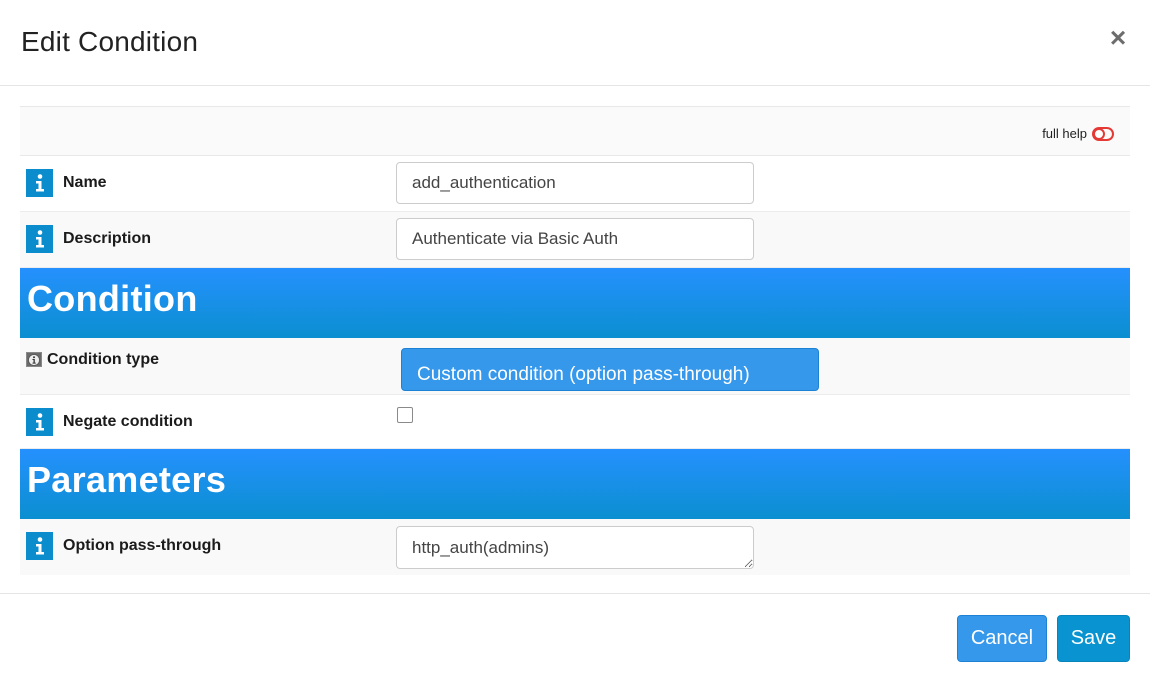  I want to click on negate-condition-row: Negate condition, so click(575, 422).